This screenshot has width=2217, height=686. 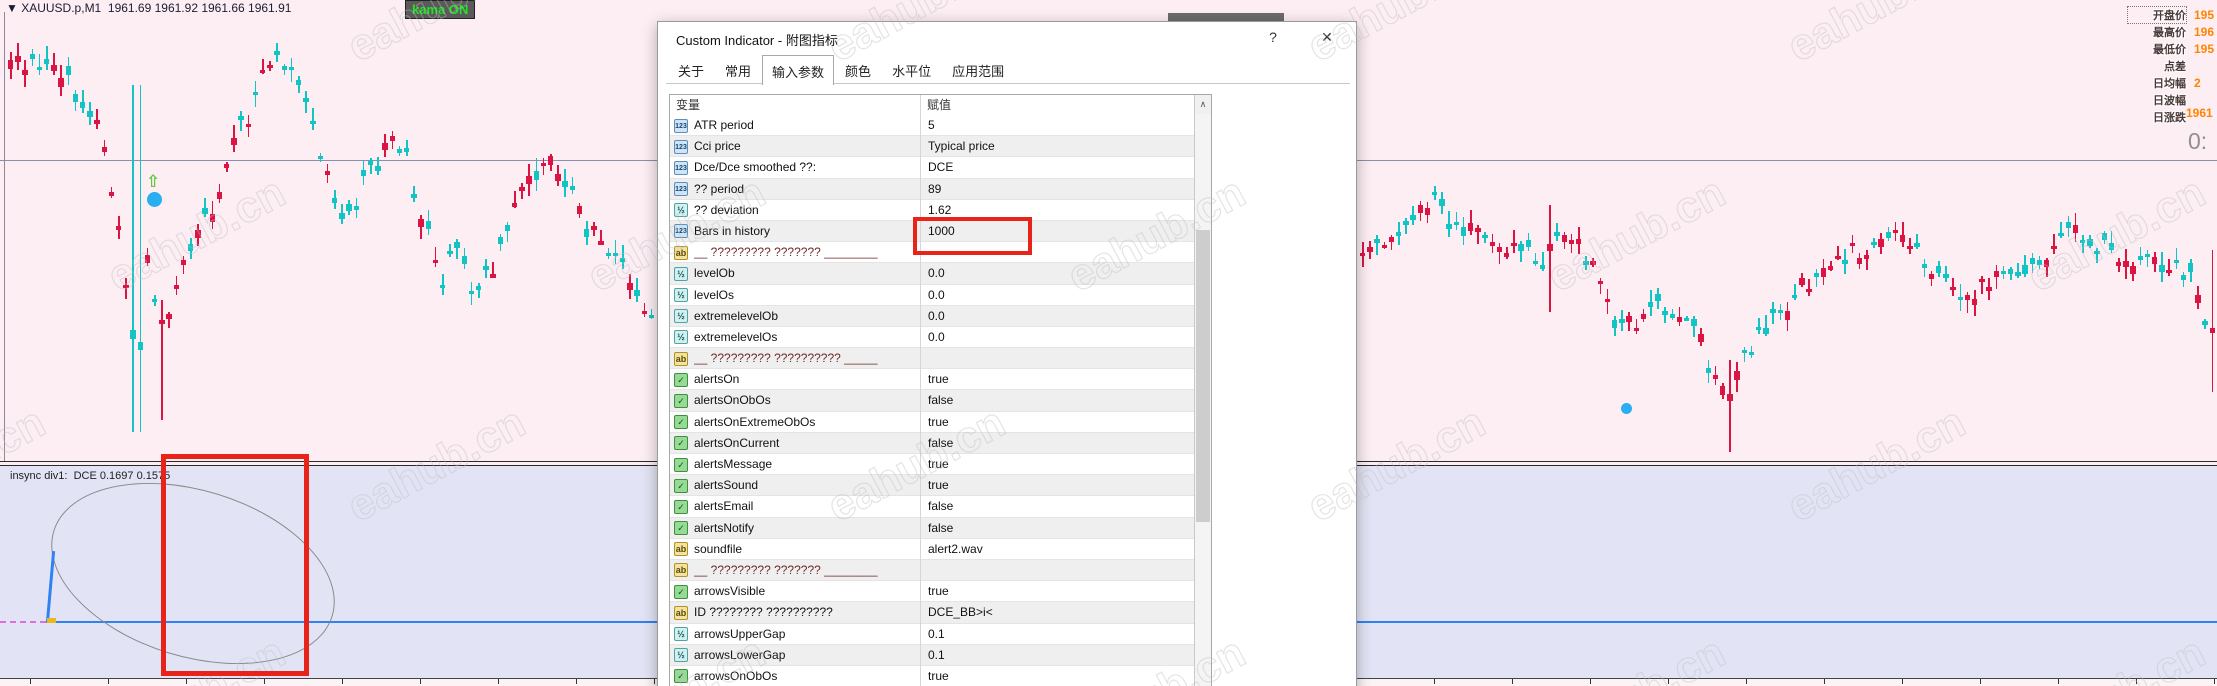 I want to click on param-row: 123 ATR period 5, so click(x=932, y=126).